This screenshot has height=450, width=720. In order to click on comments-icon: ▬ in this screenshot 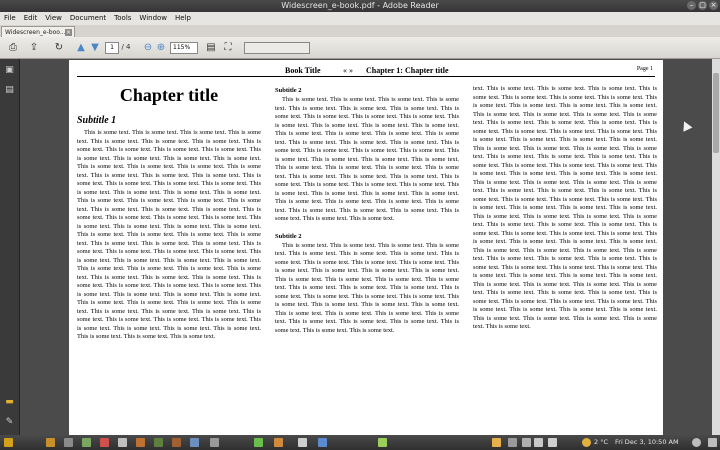, I will do `click(9, 402)`.